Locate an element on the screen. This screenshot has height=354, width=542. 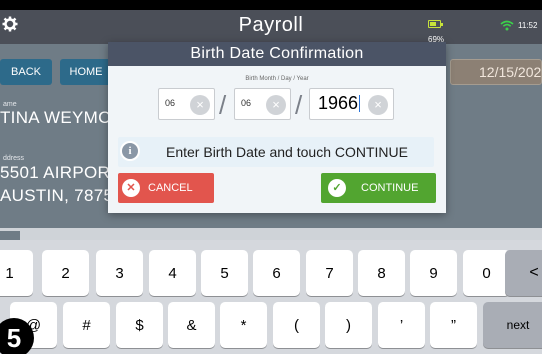
month-value: 06 is located at coordinates (170, 103).